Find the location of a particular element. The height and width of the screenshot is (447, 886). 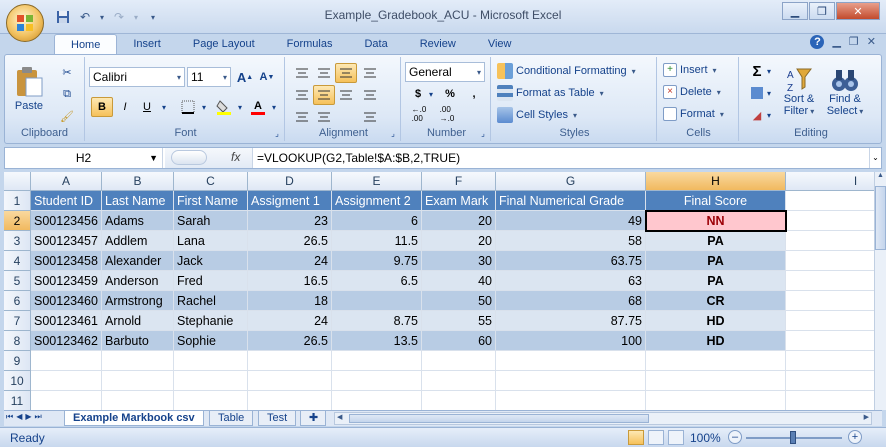

align-bottom-icon is located at coordinates (346, 73).